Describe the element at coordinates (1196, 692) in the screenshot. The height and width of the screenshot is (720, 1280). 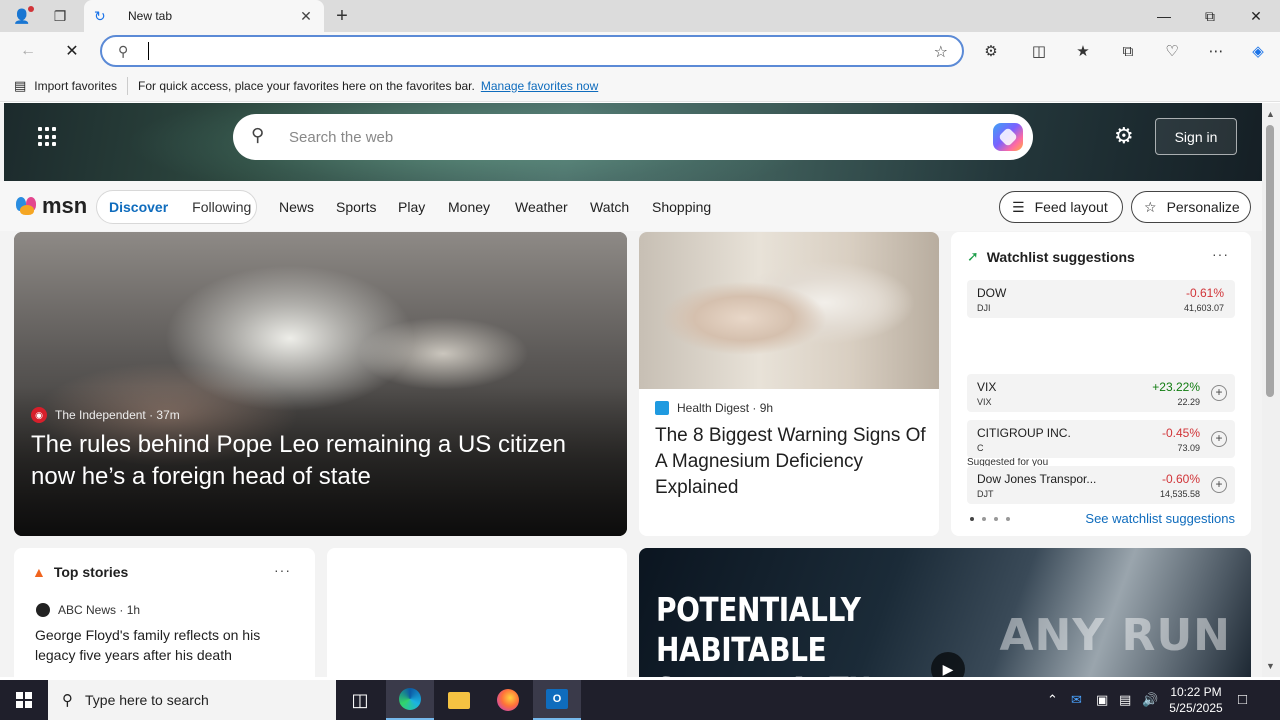
I see `clock-time: 10:22 PM` at that location.